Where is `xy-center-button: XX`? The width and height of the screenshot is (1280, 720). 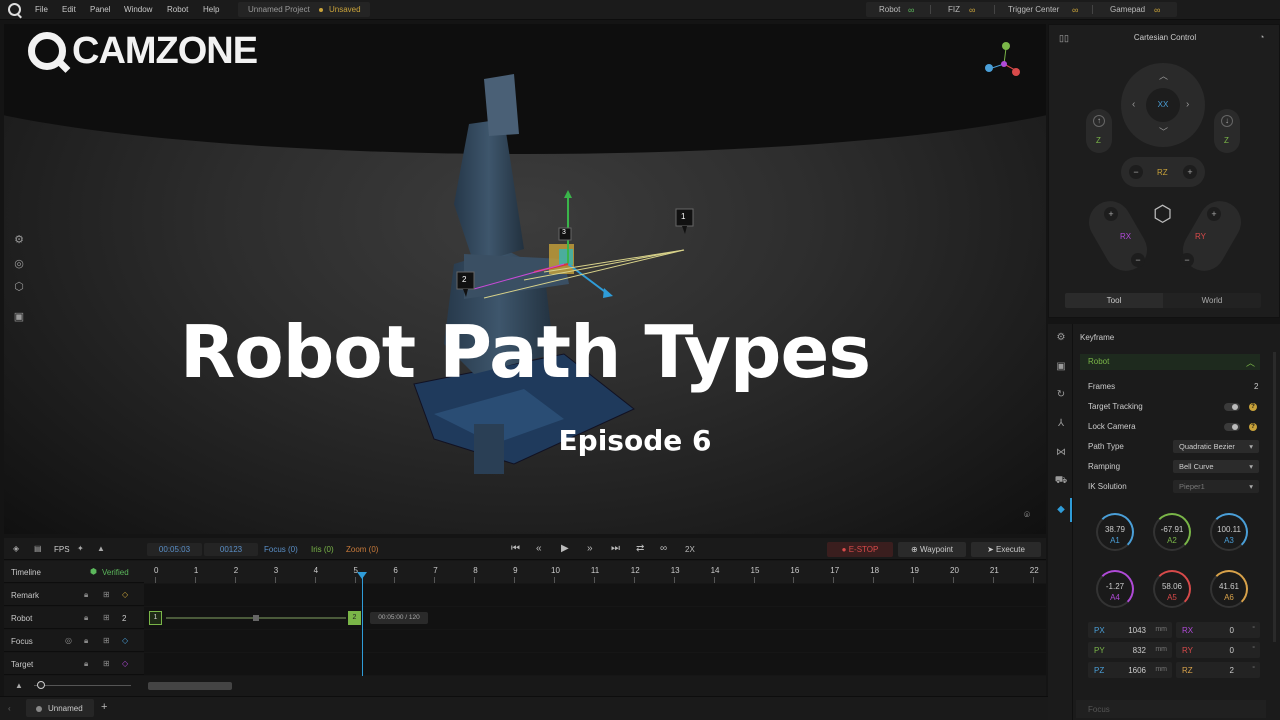 xy-center-button: XX is located at coordinates (1163, 105).